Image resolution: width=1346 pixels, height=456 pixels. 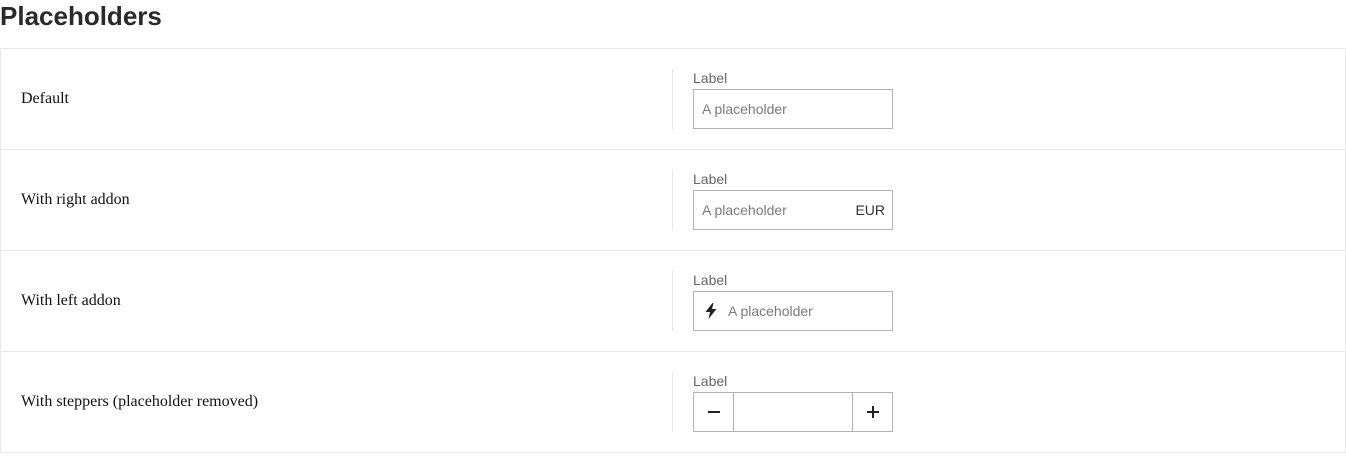 What do you see at coordinates (140, 401) in the screenshot?
I see `row-label: With steppers (placeholder removed)` at bounding box center [140, 401].